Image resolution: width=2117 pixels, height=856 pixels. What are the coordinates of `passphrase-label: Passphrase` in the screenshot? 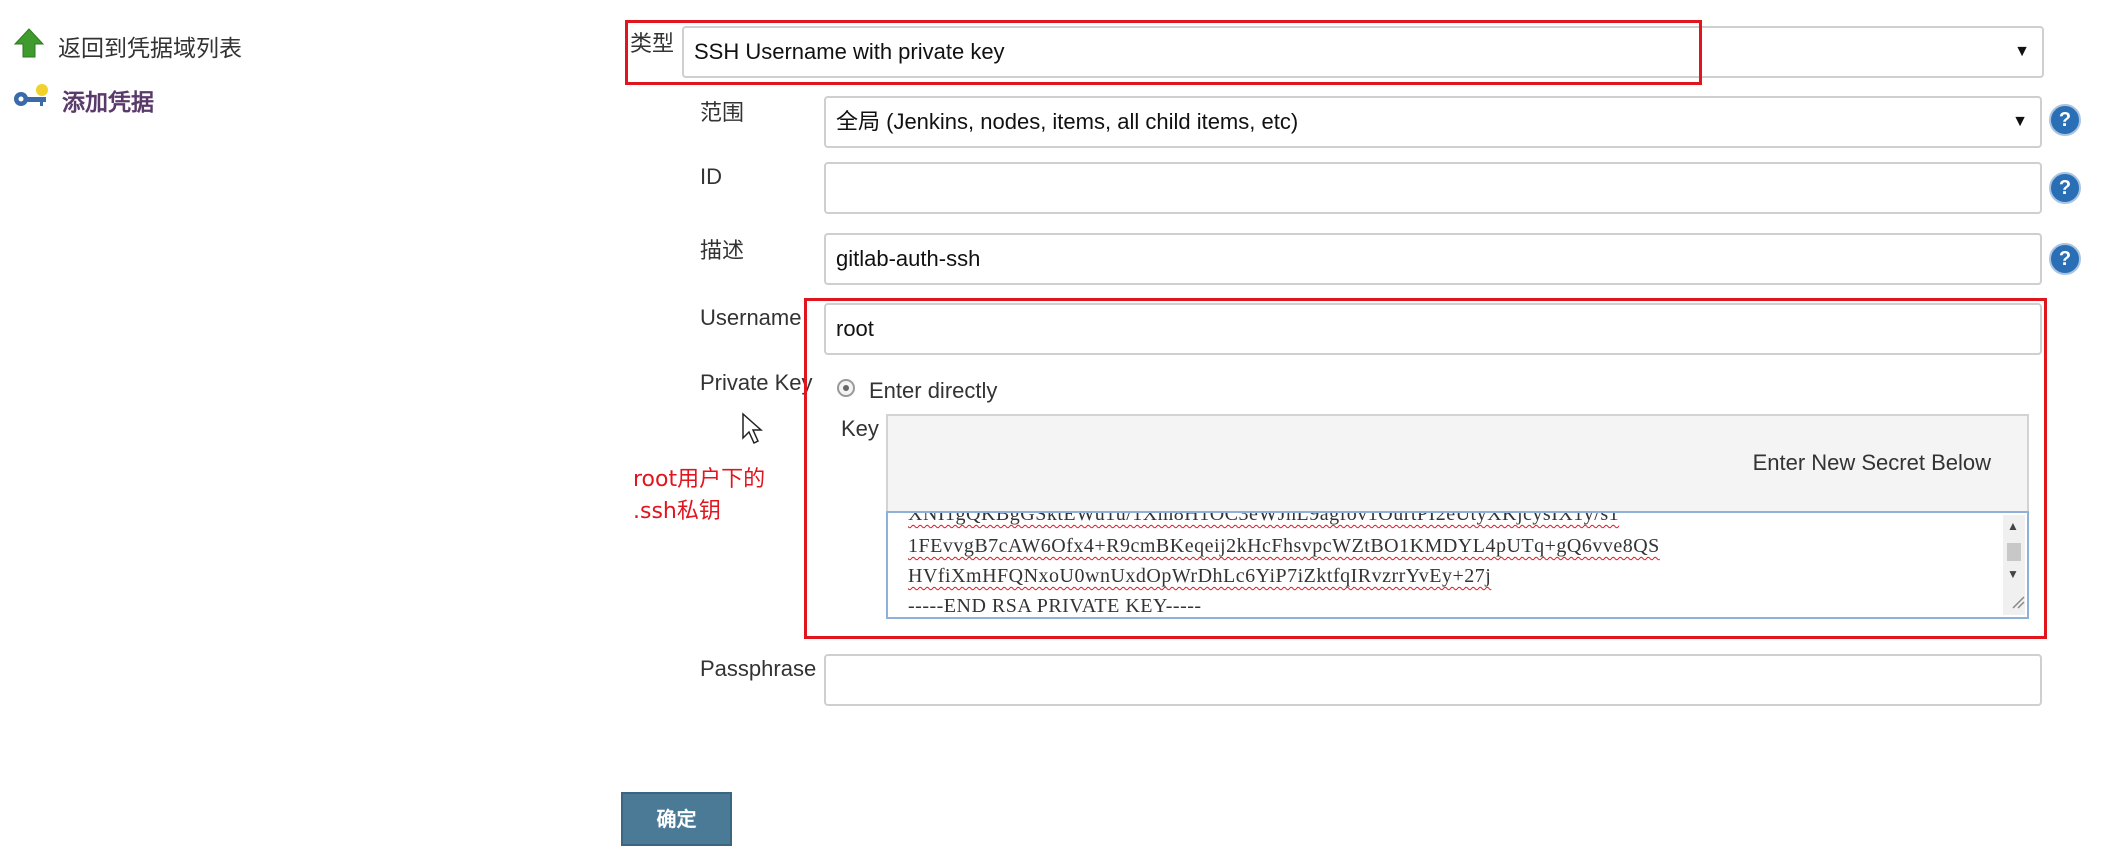 It's located at (758, 668).